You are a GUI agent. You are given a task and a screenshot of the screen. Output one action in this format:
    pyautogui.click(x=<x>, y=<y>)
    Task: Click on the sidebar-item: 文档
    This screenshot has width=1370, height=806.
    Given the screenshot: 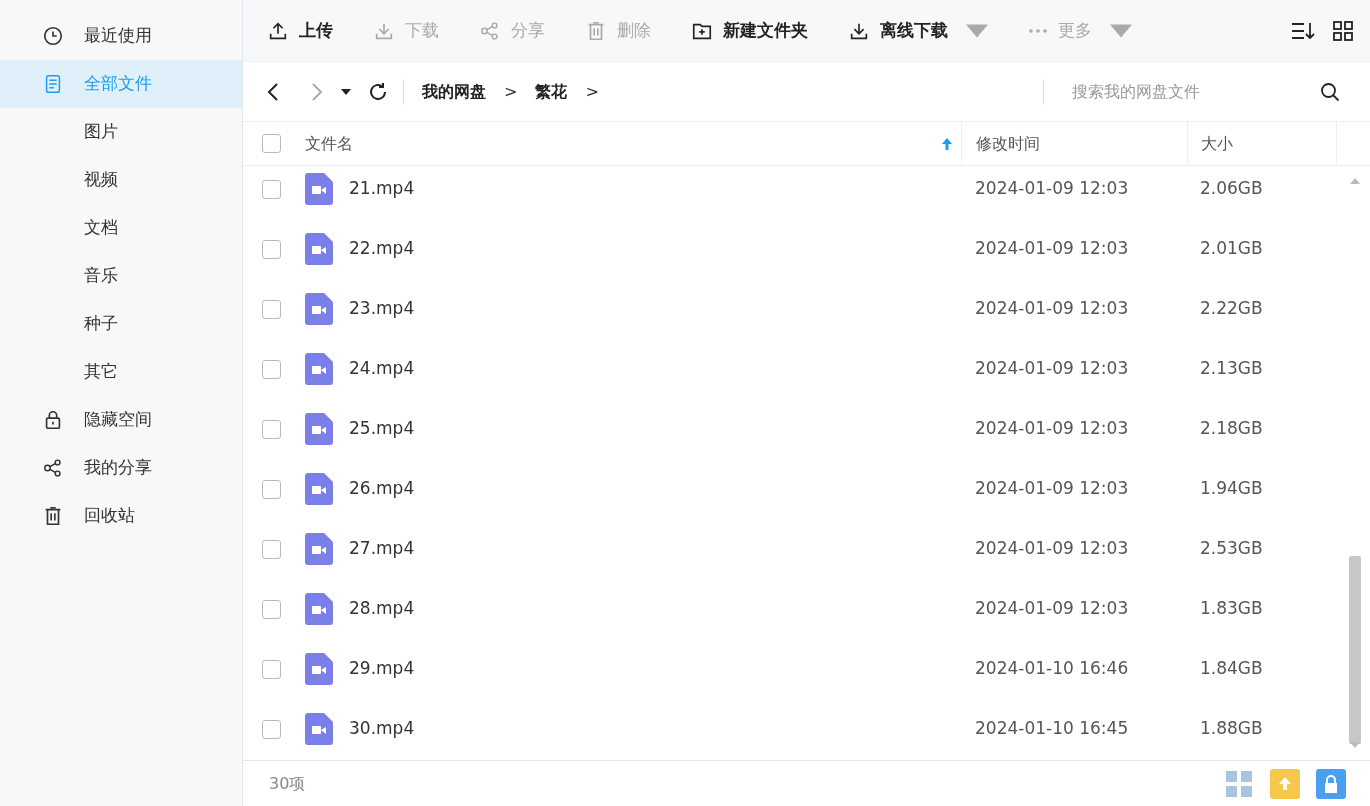 What is the action you would take?
    pyautogui.click(x=121, y=228)
    